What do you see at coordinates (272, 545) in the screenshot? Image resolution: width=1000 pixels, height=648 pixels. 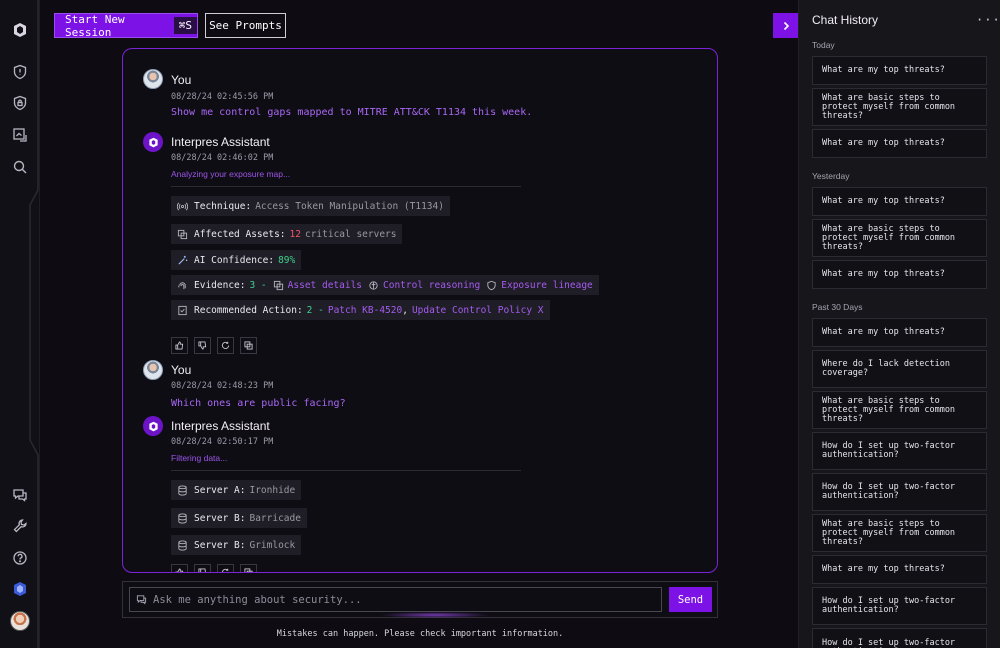 I see `server-value: Grimlock` at bounding box center [272, 545].